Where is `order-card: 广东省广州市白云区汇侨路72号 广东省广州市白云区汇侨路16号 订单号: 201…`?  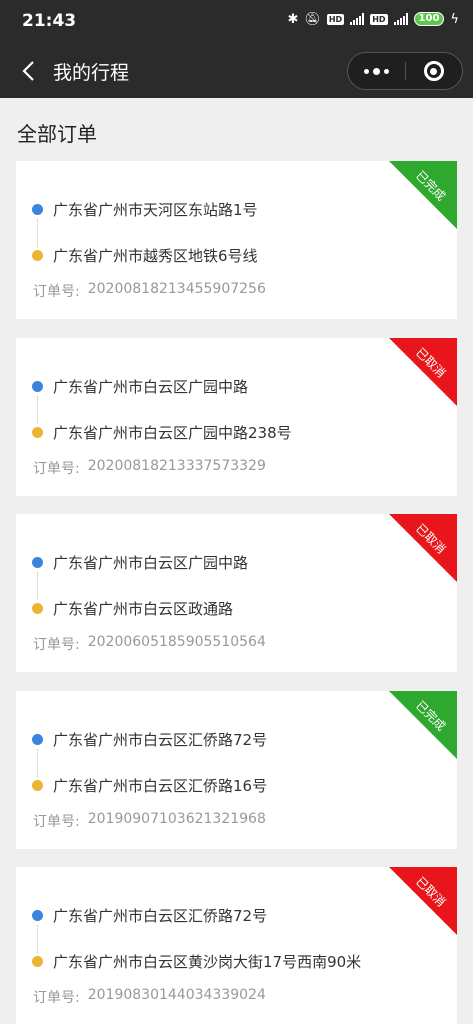 order-card: 广东省广州市白云区汇侨路72号 广东省广州市白云区汇侨路16号 订单号: 201… is located at coordinates (236, 769).